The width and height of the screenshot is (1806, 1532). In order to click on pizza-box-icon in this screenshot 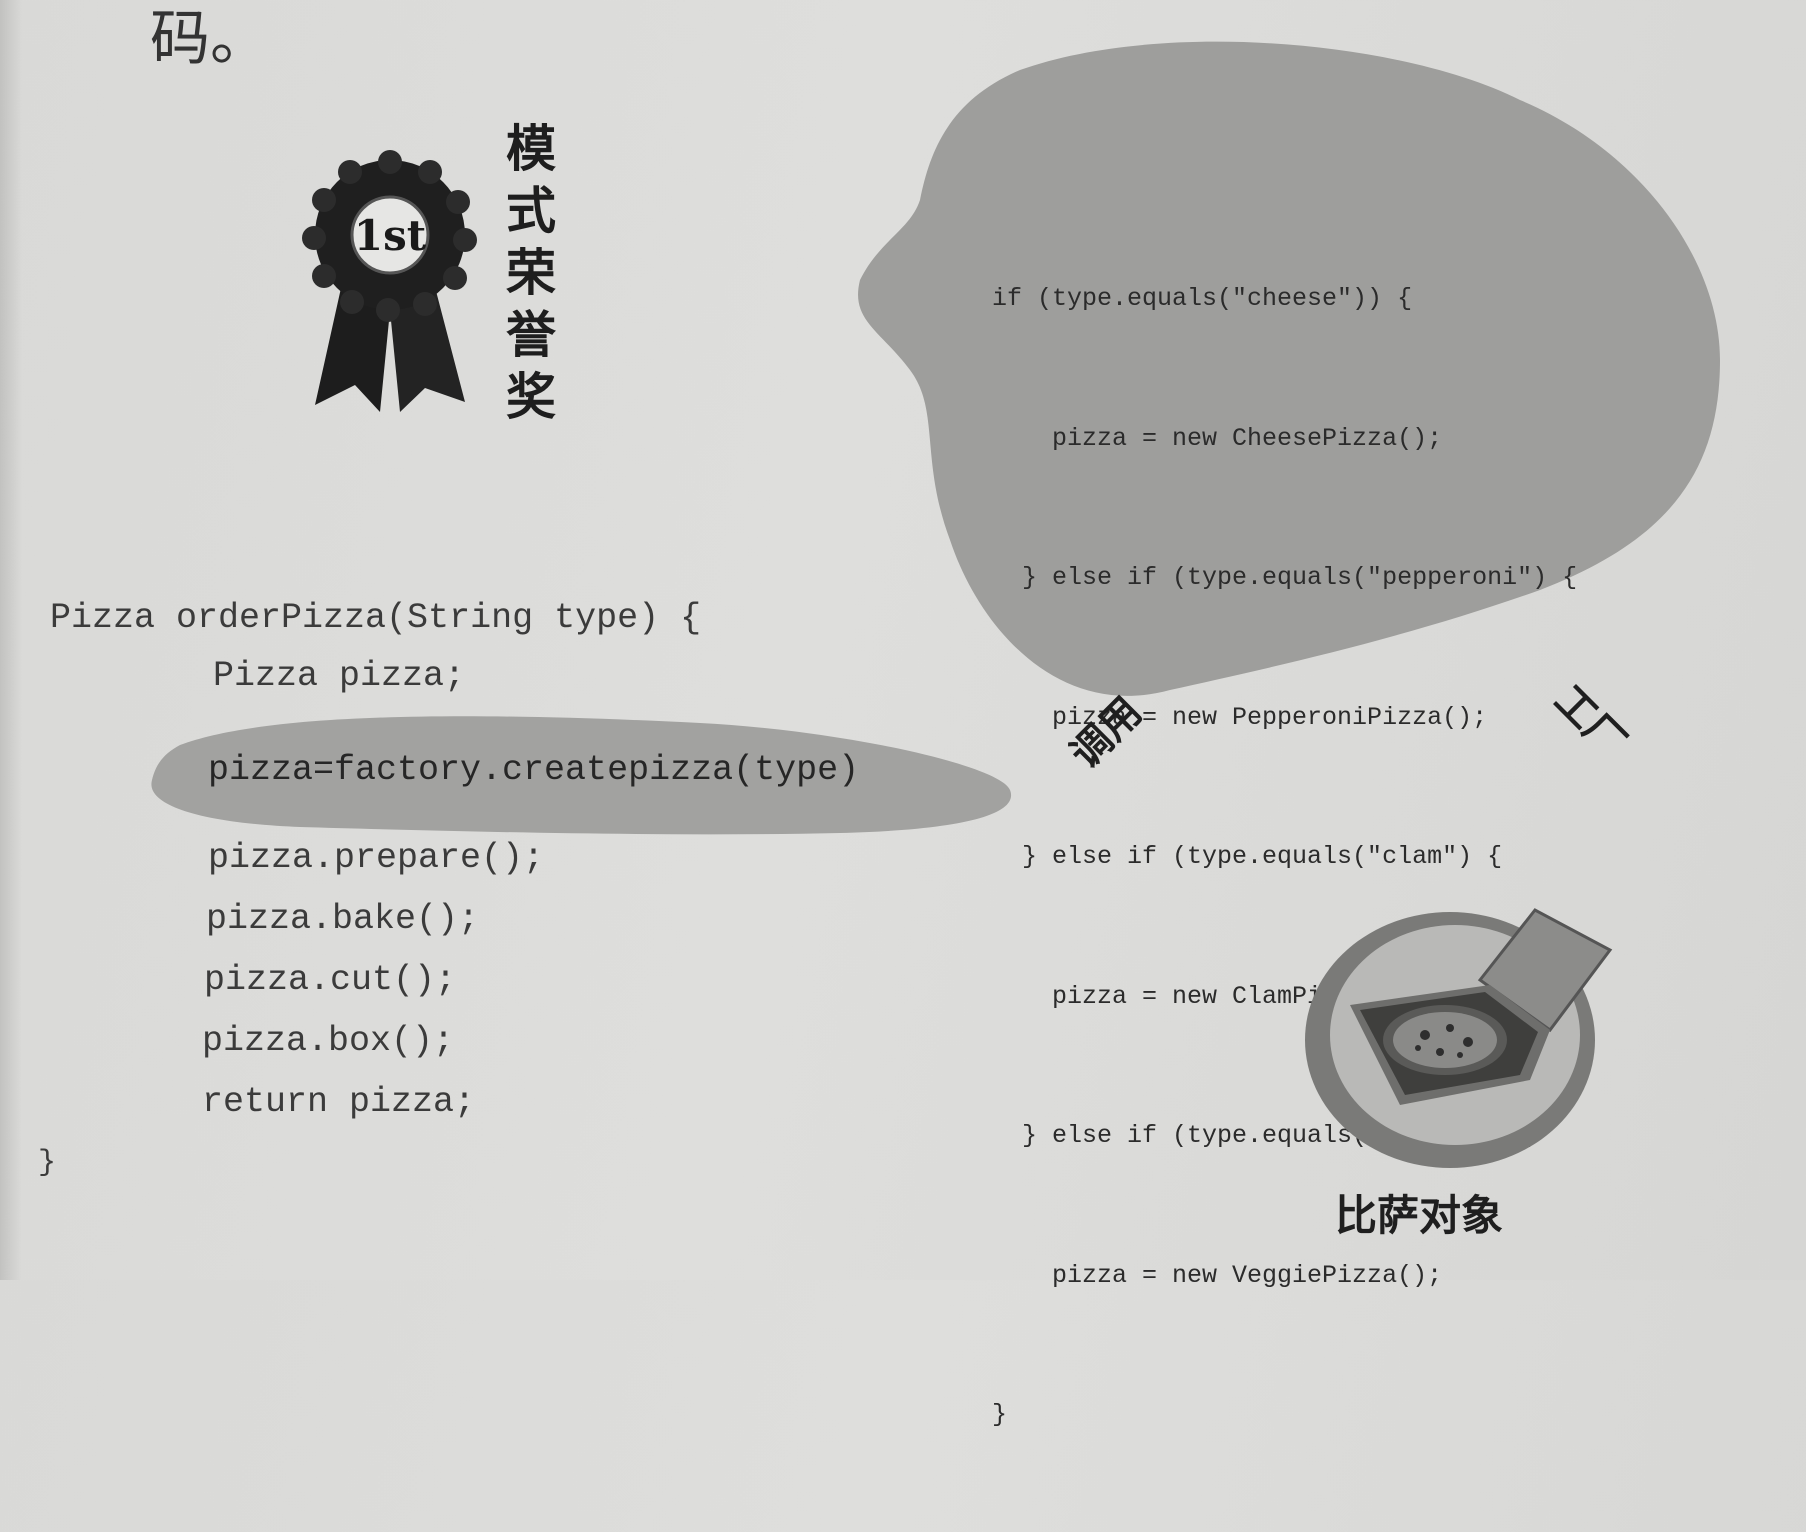, I will do `click(1459, 1038)`.